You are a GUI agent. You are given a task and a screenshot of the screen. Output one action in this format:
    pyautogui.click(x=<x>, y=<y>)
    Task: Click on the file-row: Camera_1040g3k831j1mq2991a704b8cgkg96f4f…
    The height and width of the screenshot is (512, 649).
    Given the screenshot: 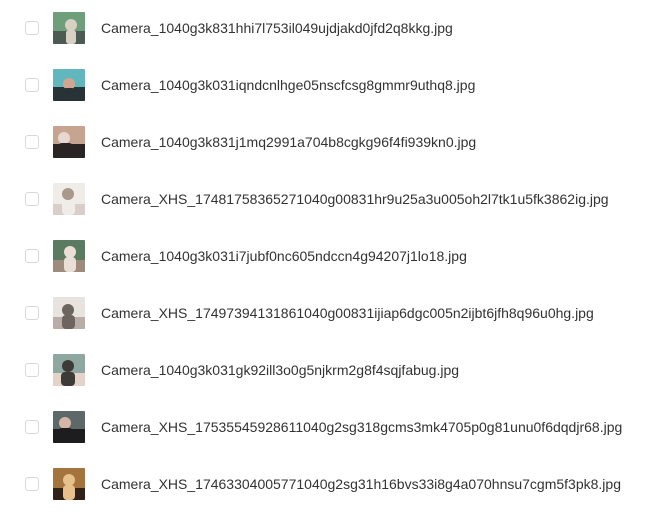 What is the action you would take?
    pyautogui.click(x=324, y=142)
    